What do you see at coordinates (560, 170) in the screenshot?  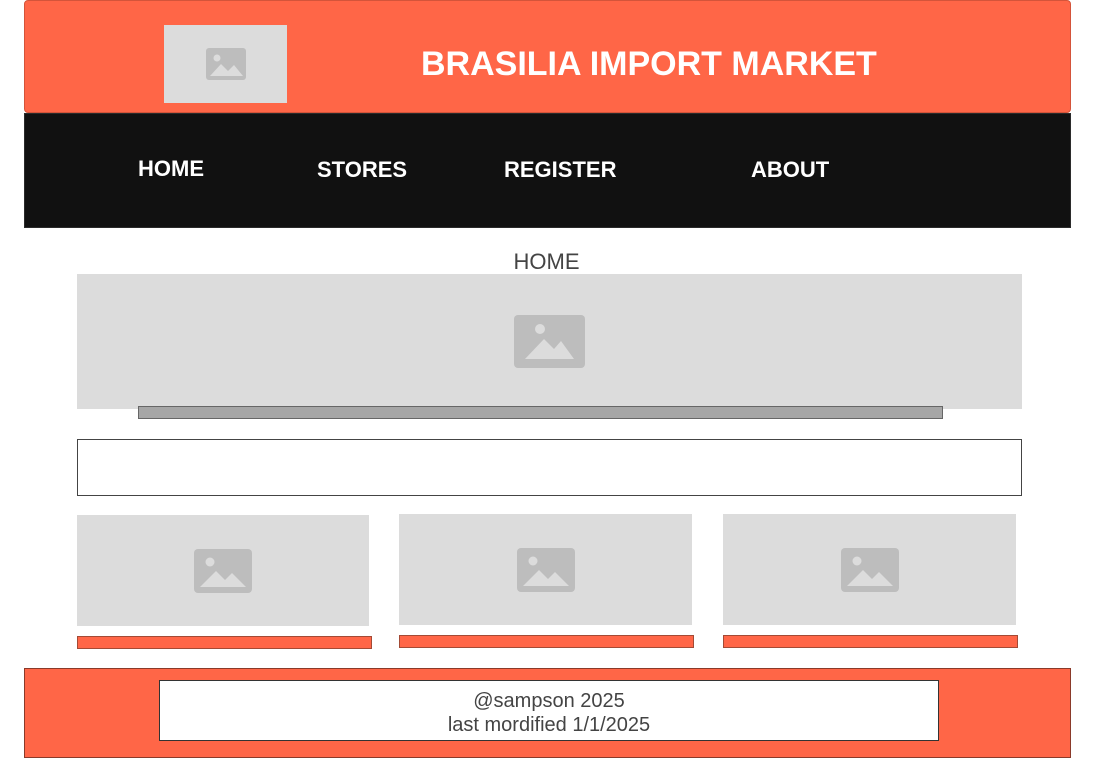 I see `nav-item-register: REGISTER` at bounding box center [560, 170].